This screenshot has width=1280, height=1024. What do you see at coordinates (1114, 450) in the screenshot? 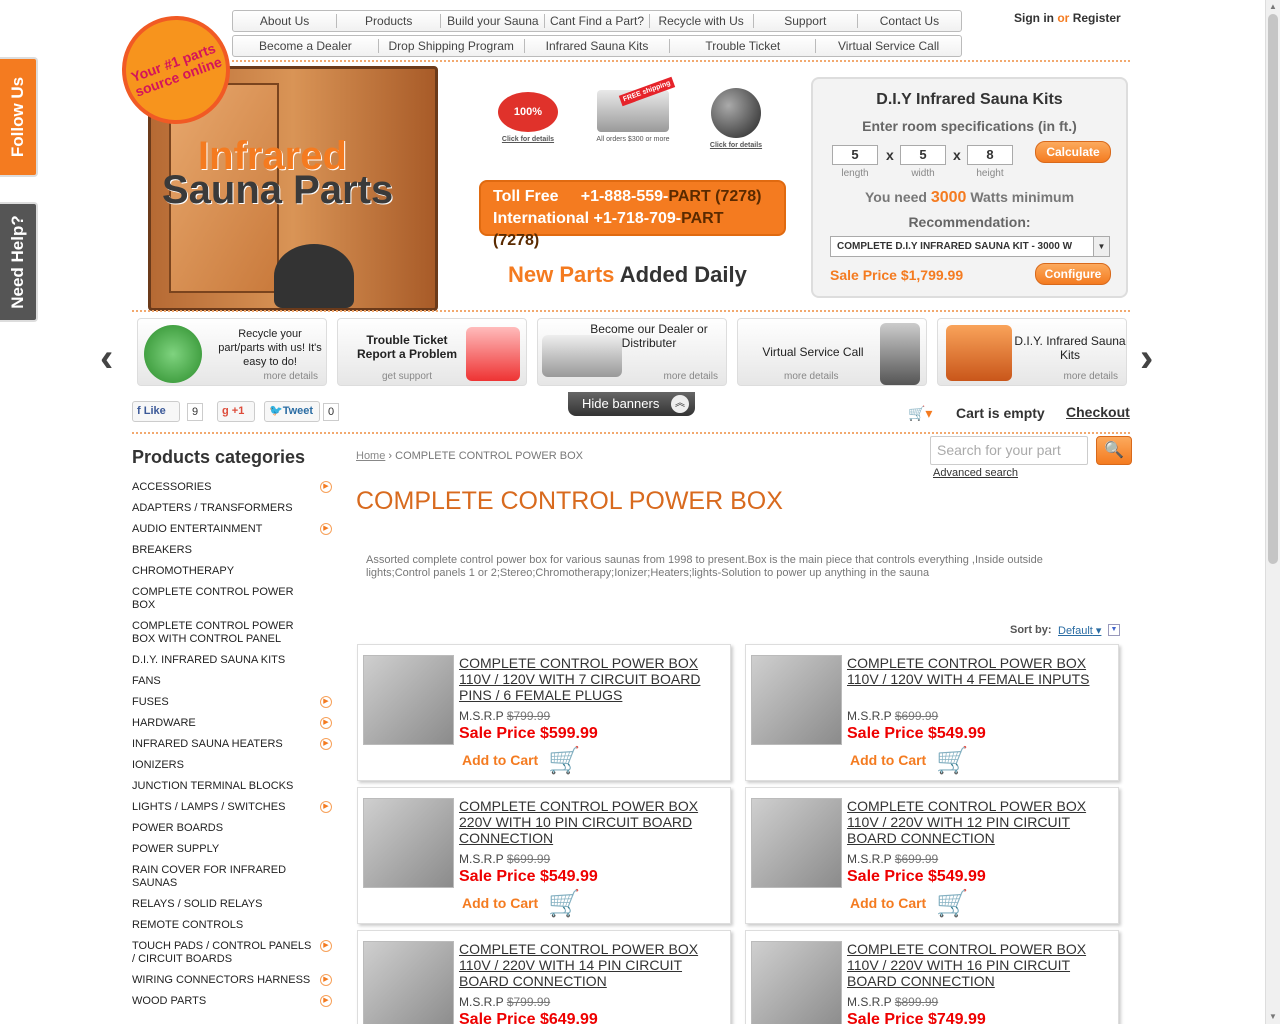
I see `search-button: 🔍` at bounding box center [1114, 450].